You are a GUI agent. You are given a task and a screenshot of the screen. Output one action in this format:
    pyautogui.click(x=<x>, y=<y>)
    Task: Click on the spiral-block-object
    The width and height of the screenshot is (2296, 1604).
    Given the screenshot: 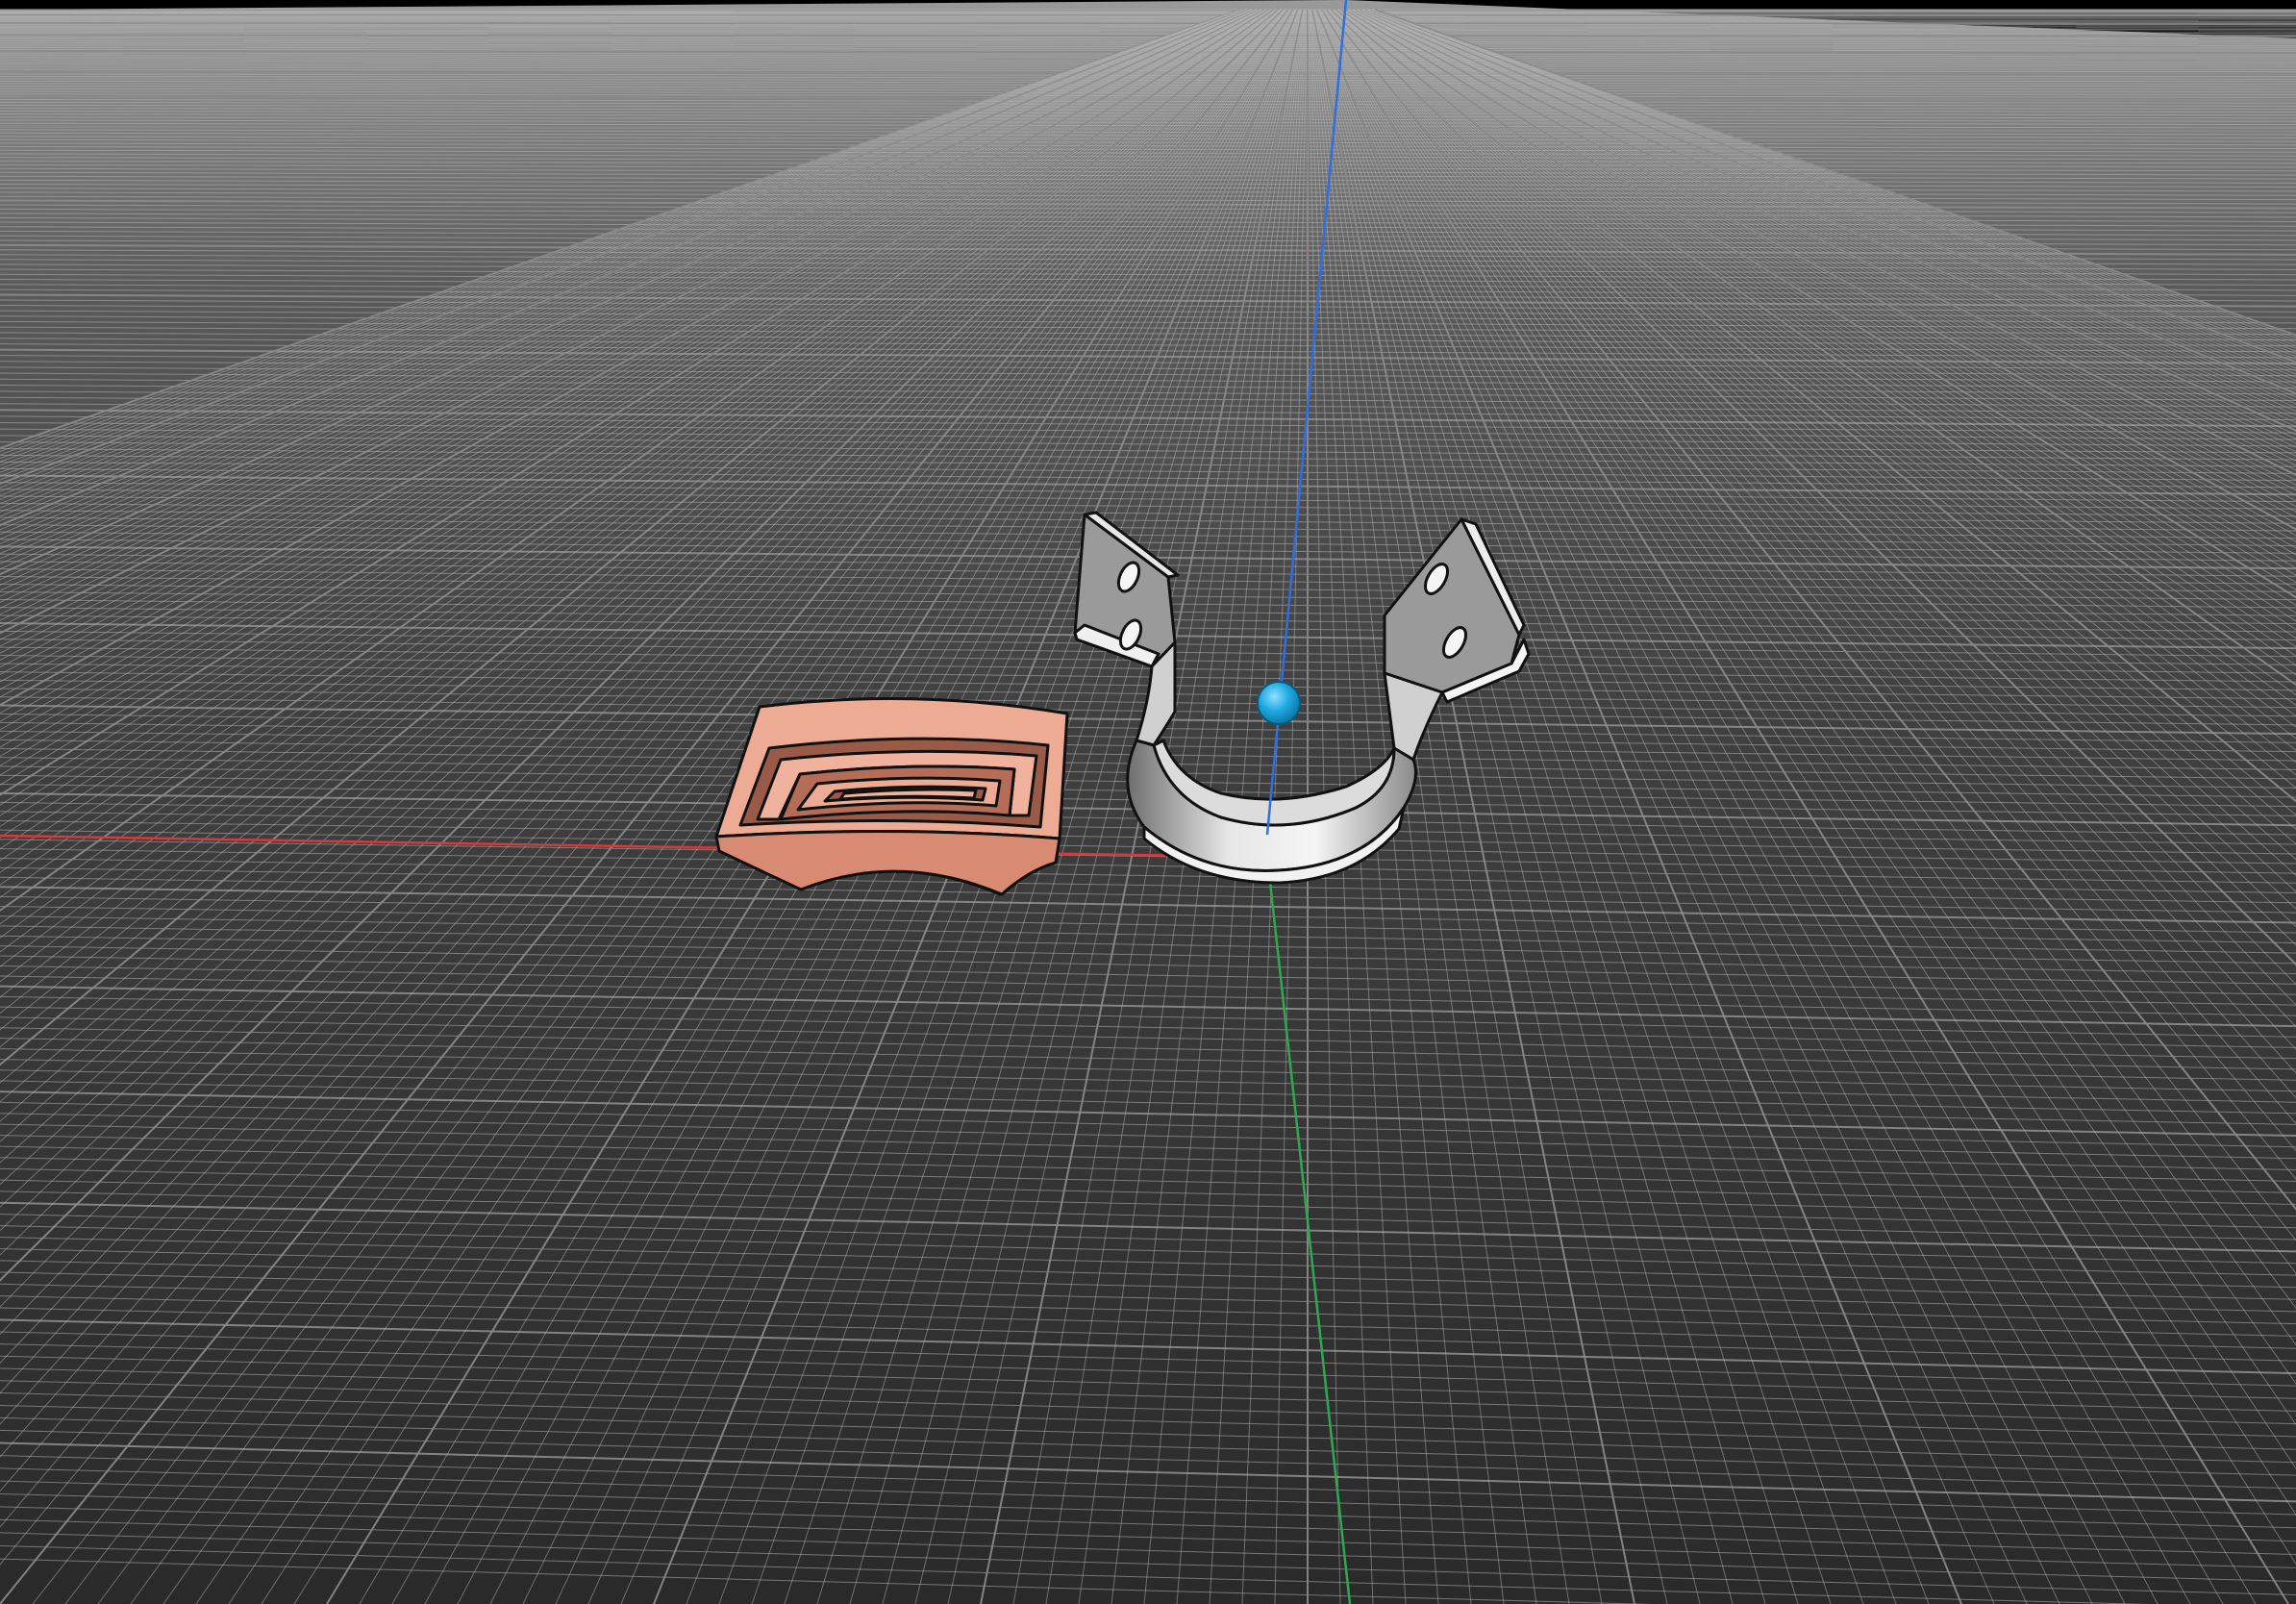 What is the action you would take?
    pyautogui.click(x=891, y=796)
    